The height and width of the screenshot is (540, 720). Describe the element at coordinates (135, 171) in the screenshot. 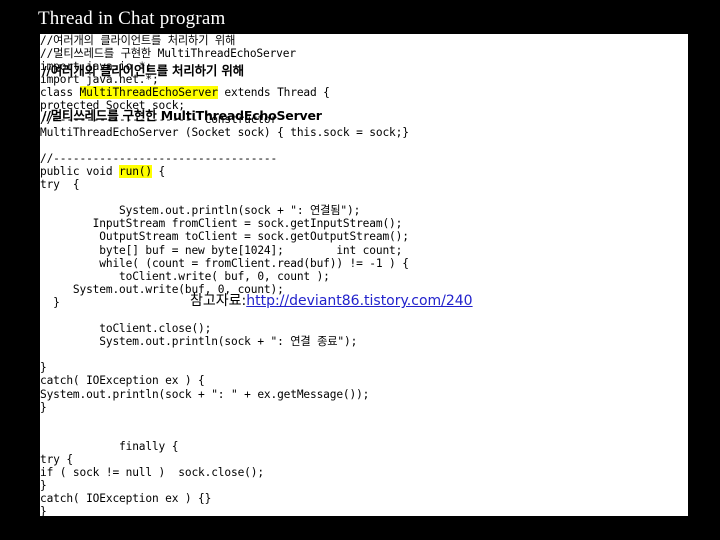

I see `code-highlight: run()` at that location.